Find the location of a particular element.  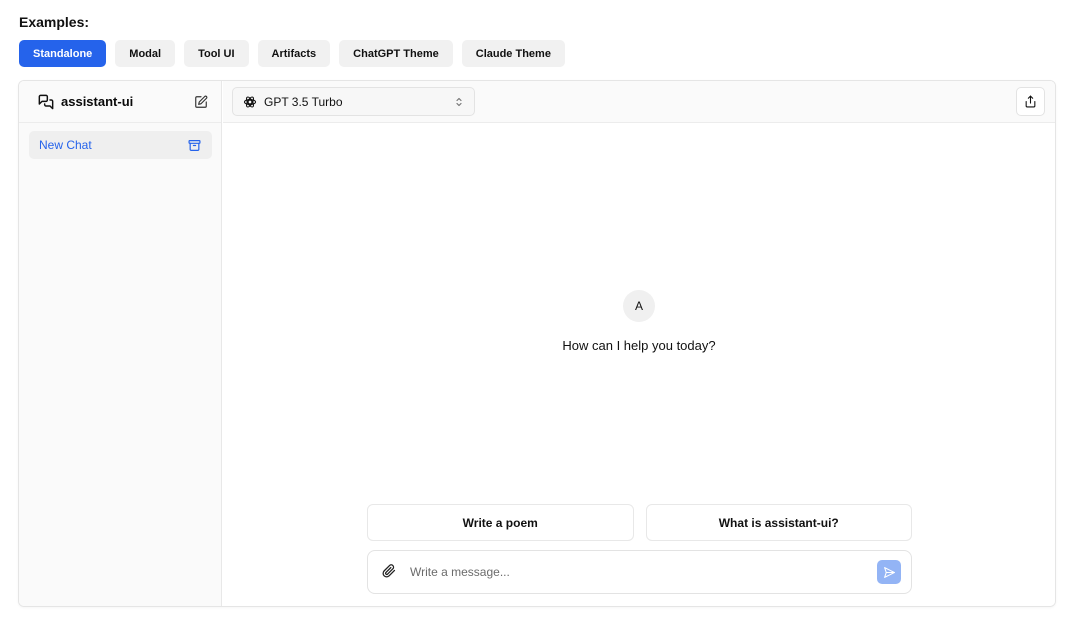

openai-icon is located at coordinates (250, 102).